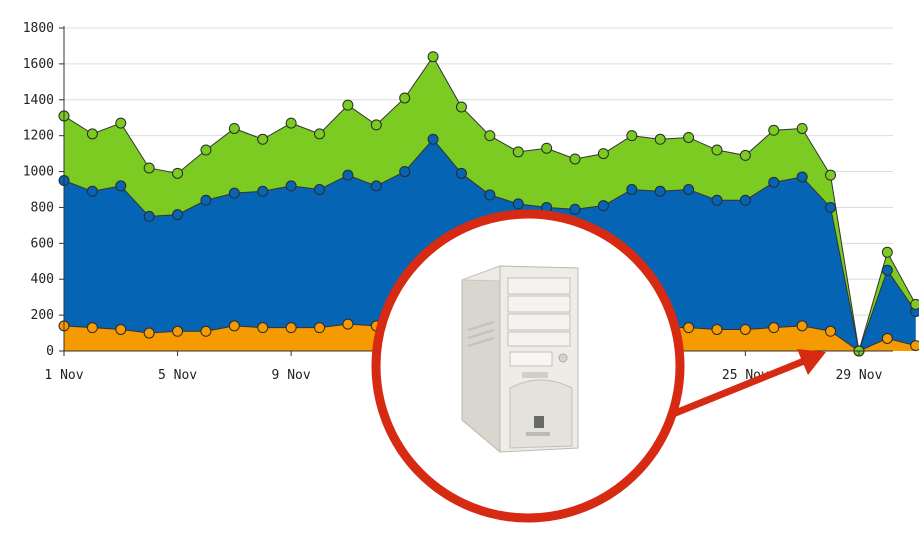  I want to click on y-tick-label-0: 0, so click(50, 351).